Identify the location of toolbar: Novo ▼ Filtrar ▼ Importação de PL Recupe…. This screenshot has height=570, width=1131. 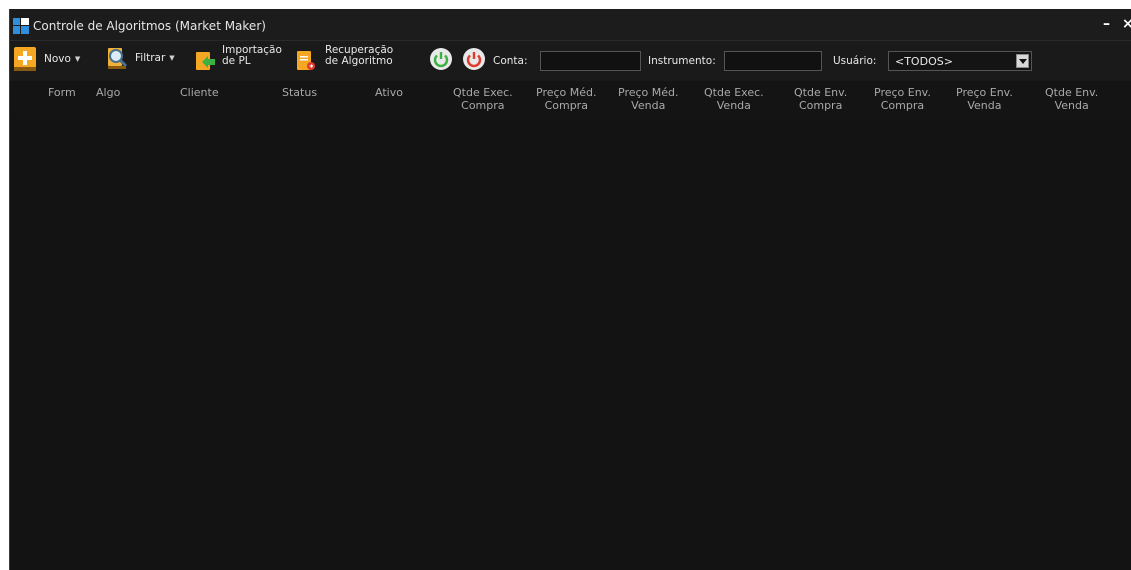
(570, 61).